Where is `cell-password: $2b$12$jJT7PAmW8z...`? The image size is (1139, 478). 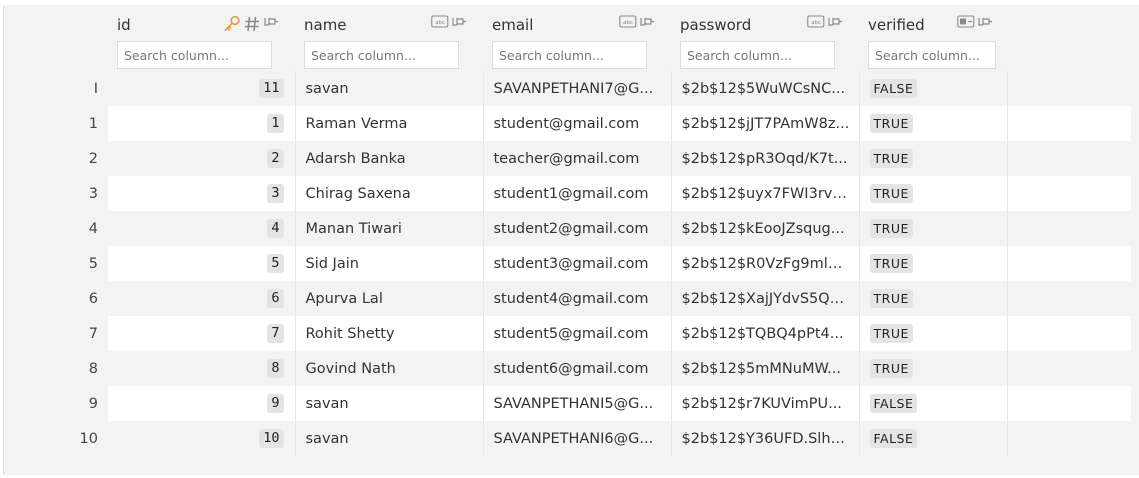 cell-password: $2b$12$jJT7PAmW8z... is located at coordinates (765, 123).